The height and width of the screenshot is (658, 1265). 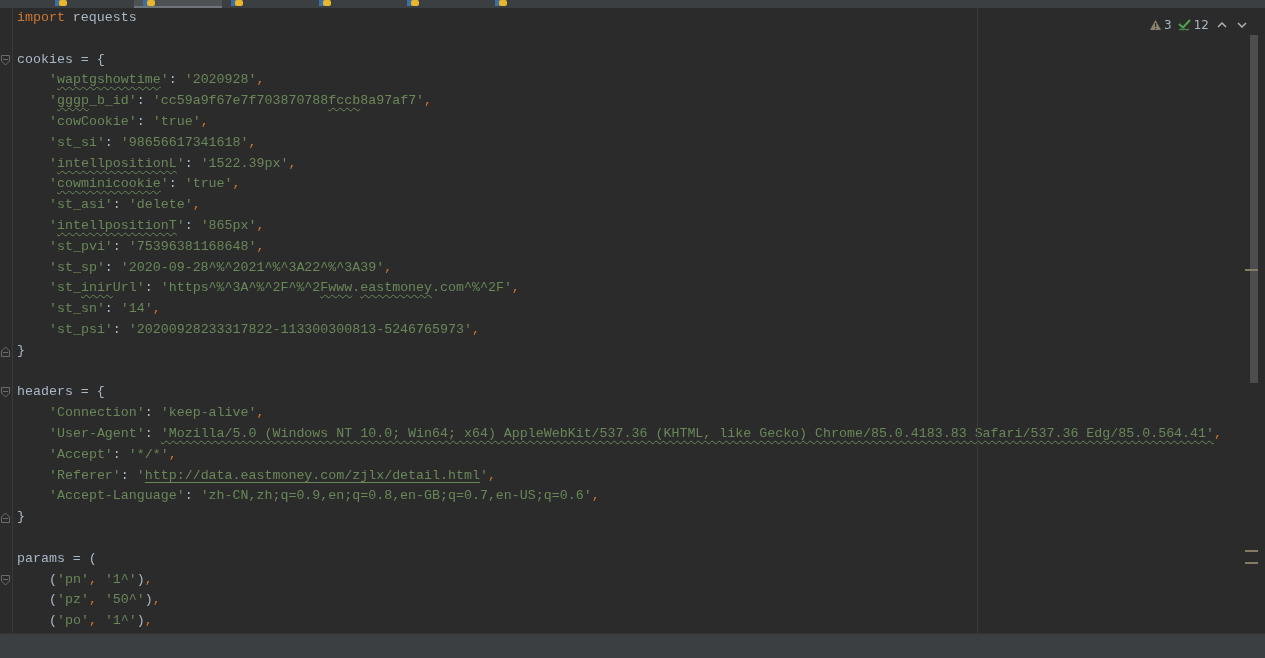 I want to click on code-line: ('pn', '1^'),, so click(x=101, y=579).